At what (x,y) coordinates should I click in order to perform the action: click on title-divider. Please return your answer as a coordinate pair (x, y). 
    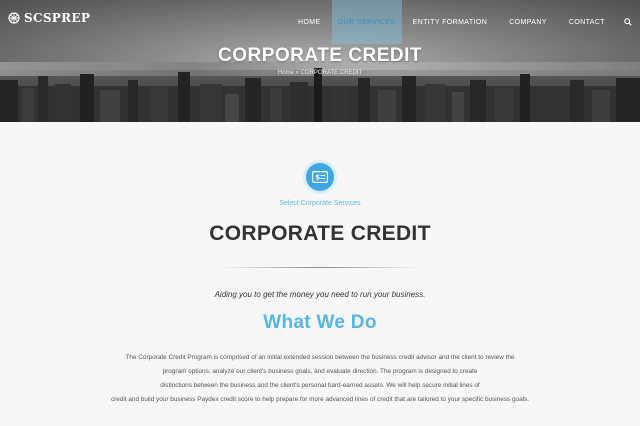
    Looking at the image, I should click on (320, 267).